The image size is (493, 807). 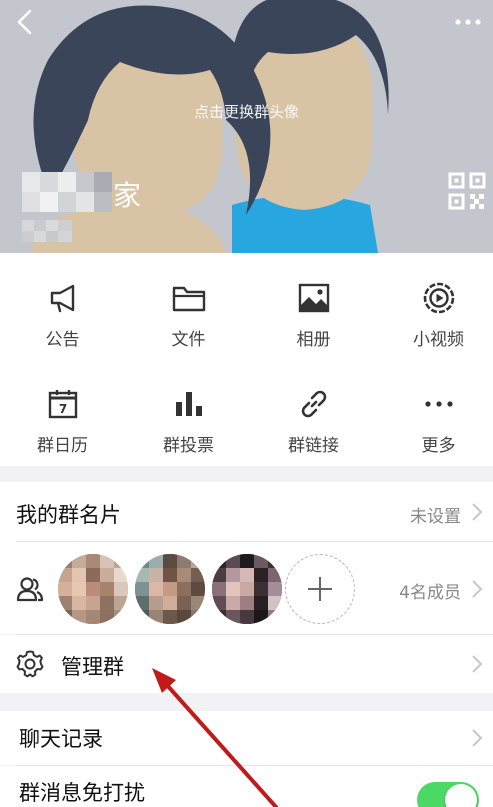 What do you see at coordinates (435, 517) in the screenshot?
I see `group-card-value: 未设置` at bounding box center [435, 517].